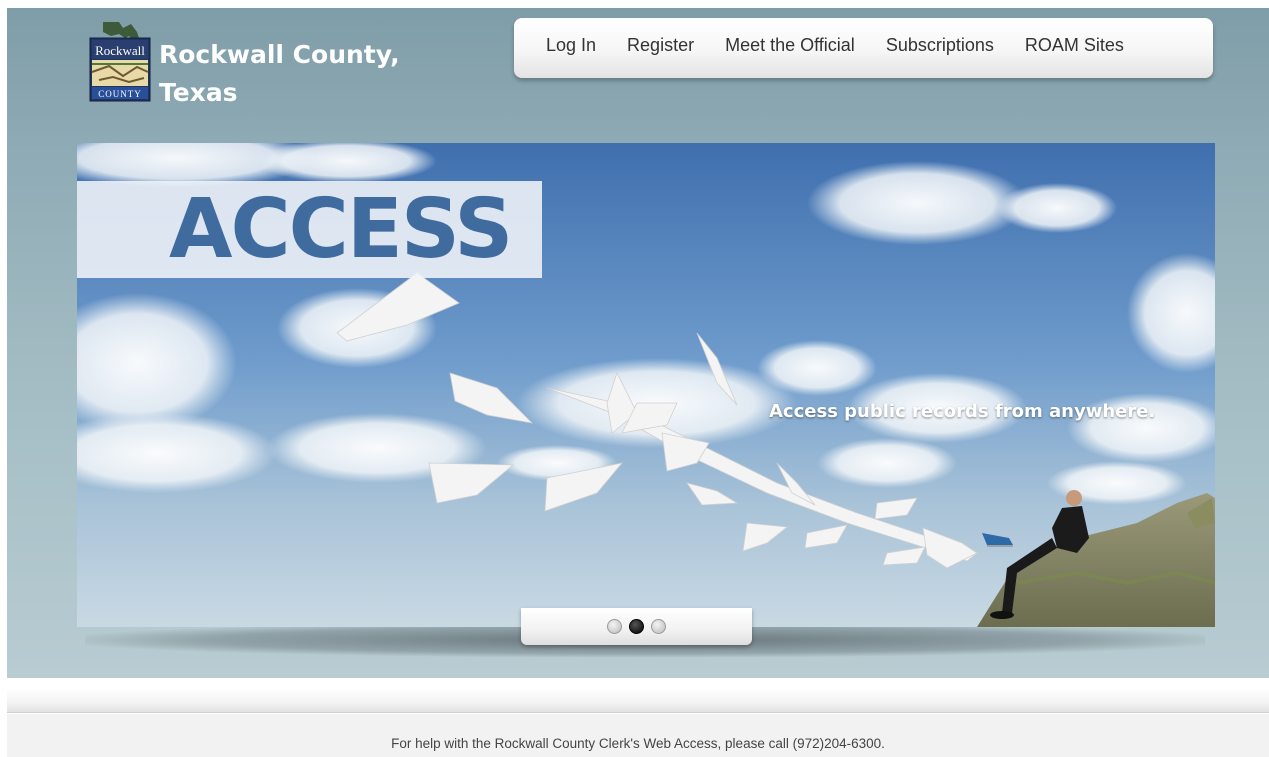  Describe the element at coordinates (571, 45) in the screenshot. I see `nav-log-in: Log In` at that location.